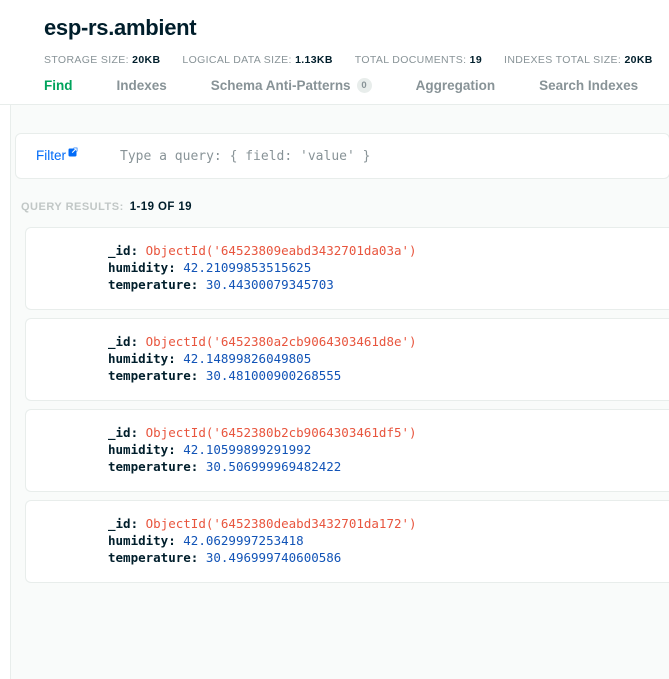 This screenshot has height=679, width=669. What do you see at coordinates (160, 207) in the screenshot?
I see `query-results-count: 1-19 OF 19` at bounding box center [160, 207].